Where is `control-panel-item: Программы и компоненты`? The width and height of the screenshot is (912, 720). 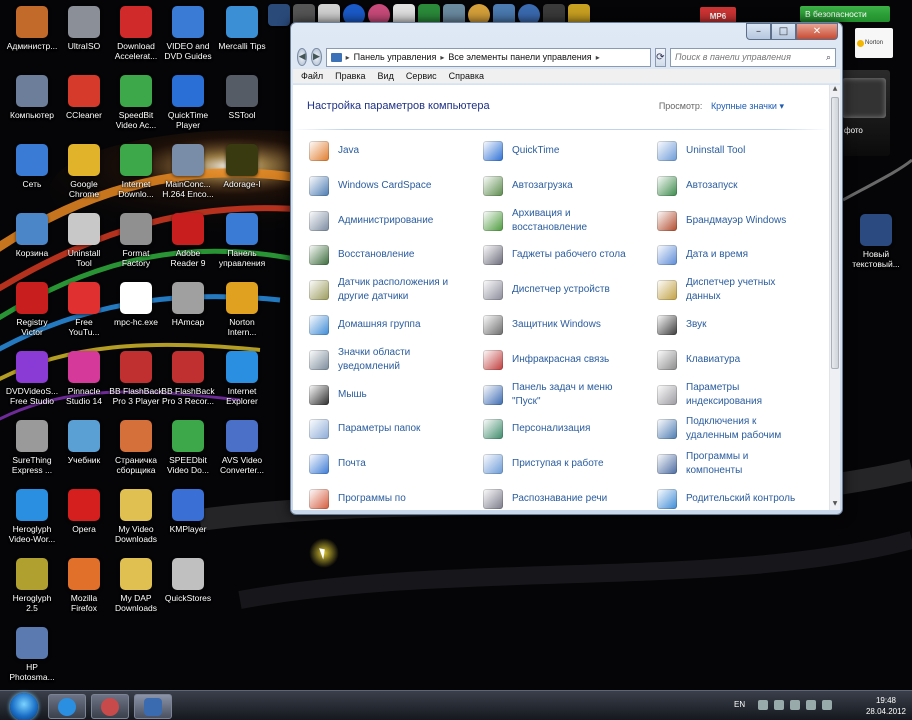 control-panel-item: Программы и компоненты is located at coordinates (742, 464).